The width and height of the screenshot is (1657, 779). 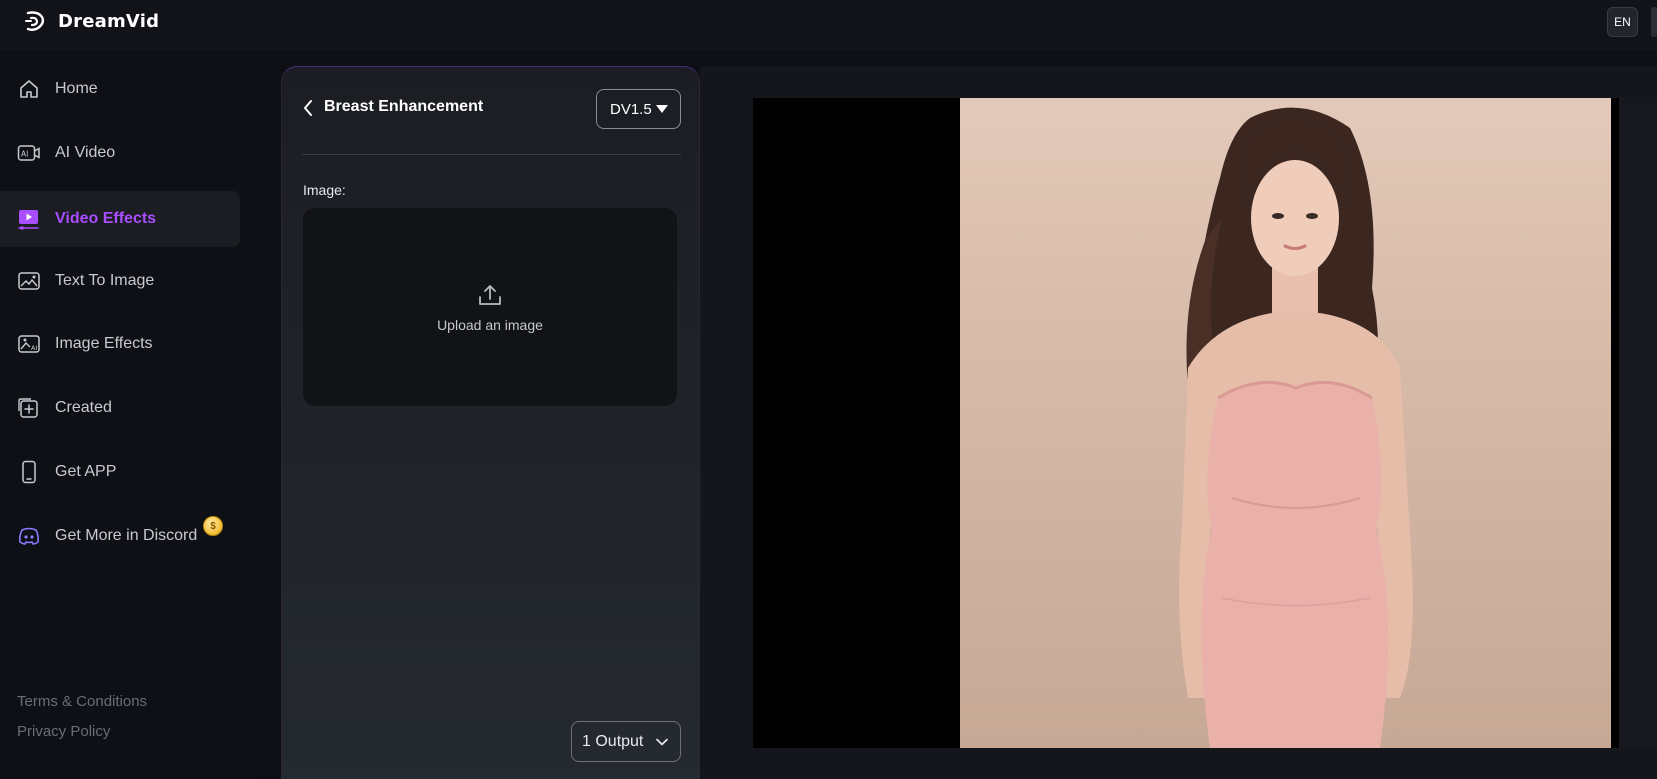 I want to click on sidebar-item-label: Video Effects, so click(x=106, y=218).